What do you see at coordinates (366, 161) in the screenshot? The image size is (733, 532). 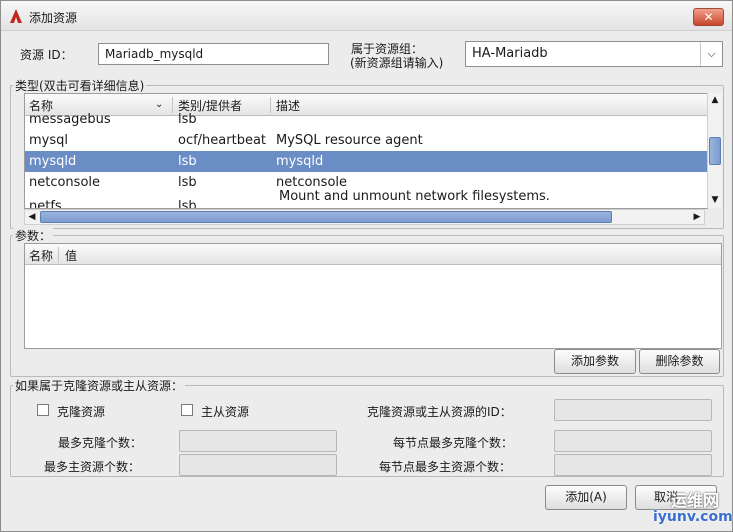 I see `table-row-selected: mysqld lsb mysqld` at bounding box center [366, 161].